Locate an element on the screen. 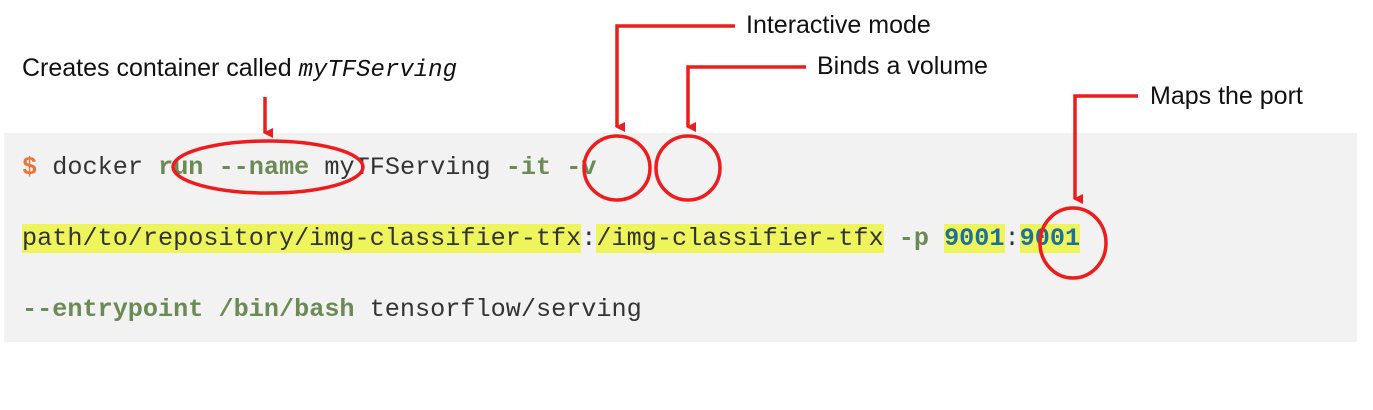 The height and width of the screenshot is (410, 1373). entrypoint-flag: --entrypoint is located at coordinates (113, 309).